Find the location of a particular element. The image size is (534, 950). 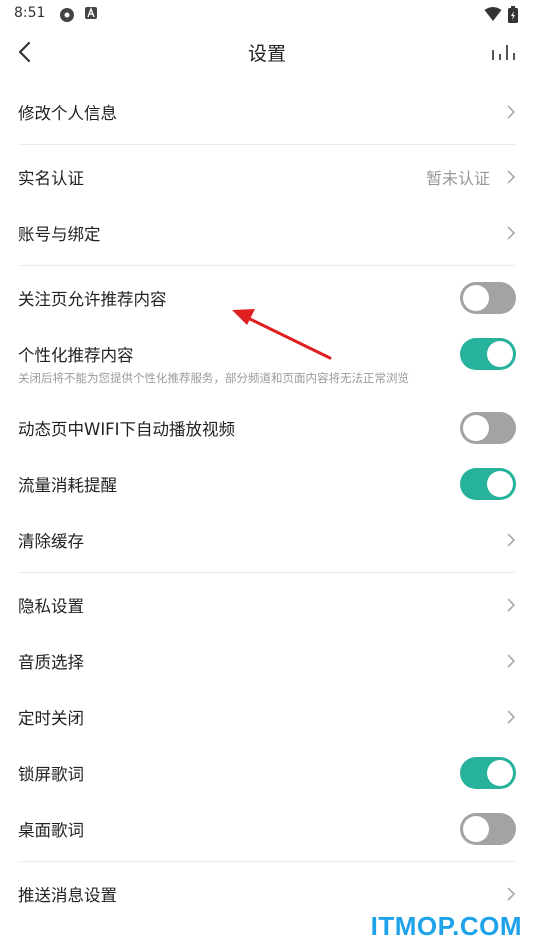

verification-status: 暂未认证 is located at coordinates (457, 178).